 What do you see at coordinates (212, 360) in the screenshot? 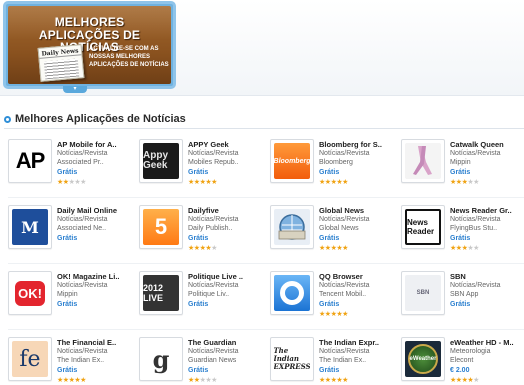
I see `app-developer: Guardian News` at bounding box center [212, 360].